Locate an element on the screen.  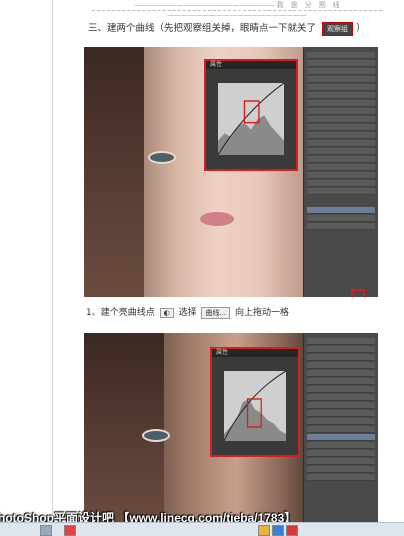
caption-suffix: 向上拖动一格 is located at coordinates (262, 313).